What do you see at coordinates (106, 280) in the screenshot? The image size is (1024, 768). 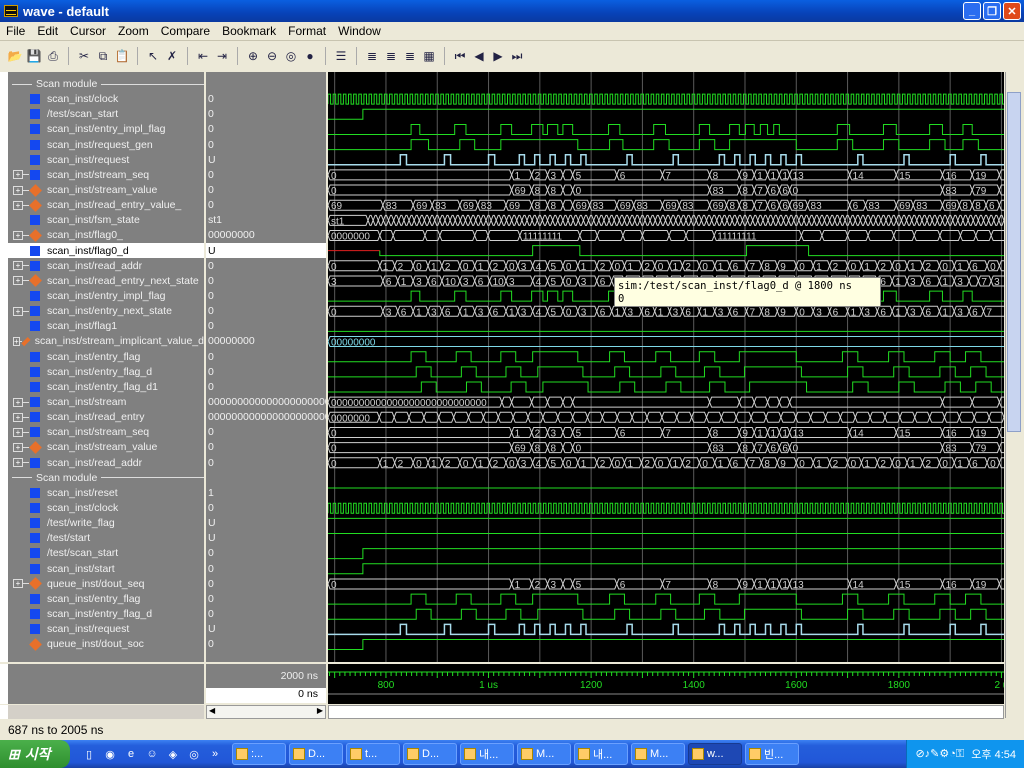 I see `signal-row: + scan_inst/read_entry_next_state` at bounding box center [106, 280].